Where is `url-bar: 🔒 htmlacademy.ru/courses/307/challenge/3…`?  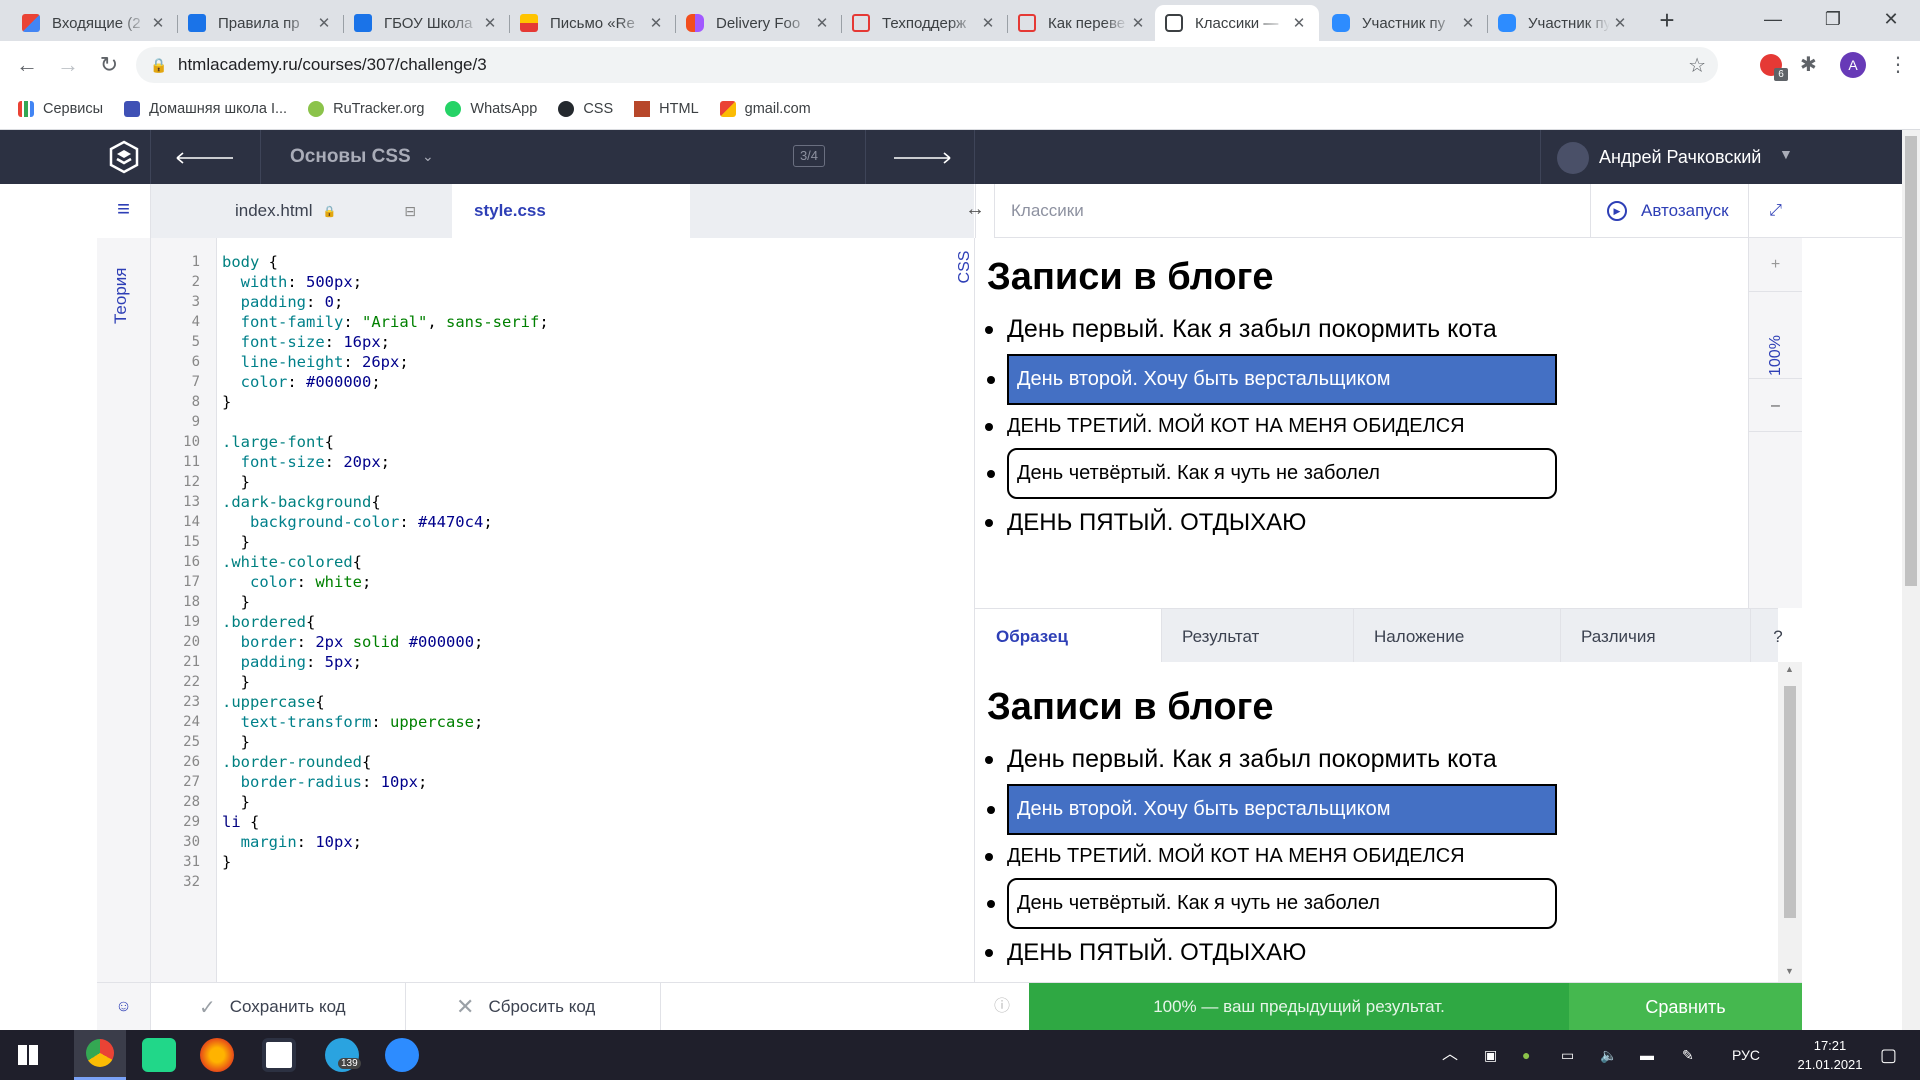 url-bar: 🔒 htmlacademy.ru/courses/307/challenge/3… is located at coordinates (927, 65).